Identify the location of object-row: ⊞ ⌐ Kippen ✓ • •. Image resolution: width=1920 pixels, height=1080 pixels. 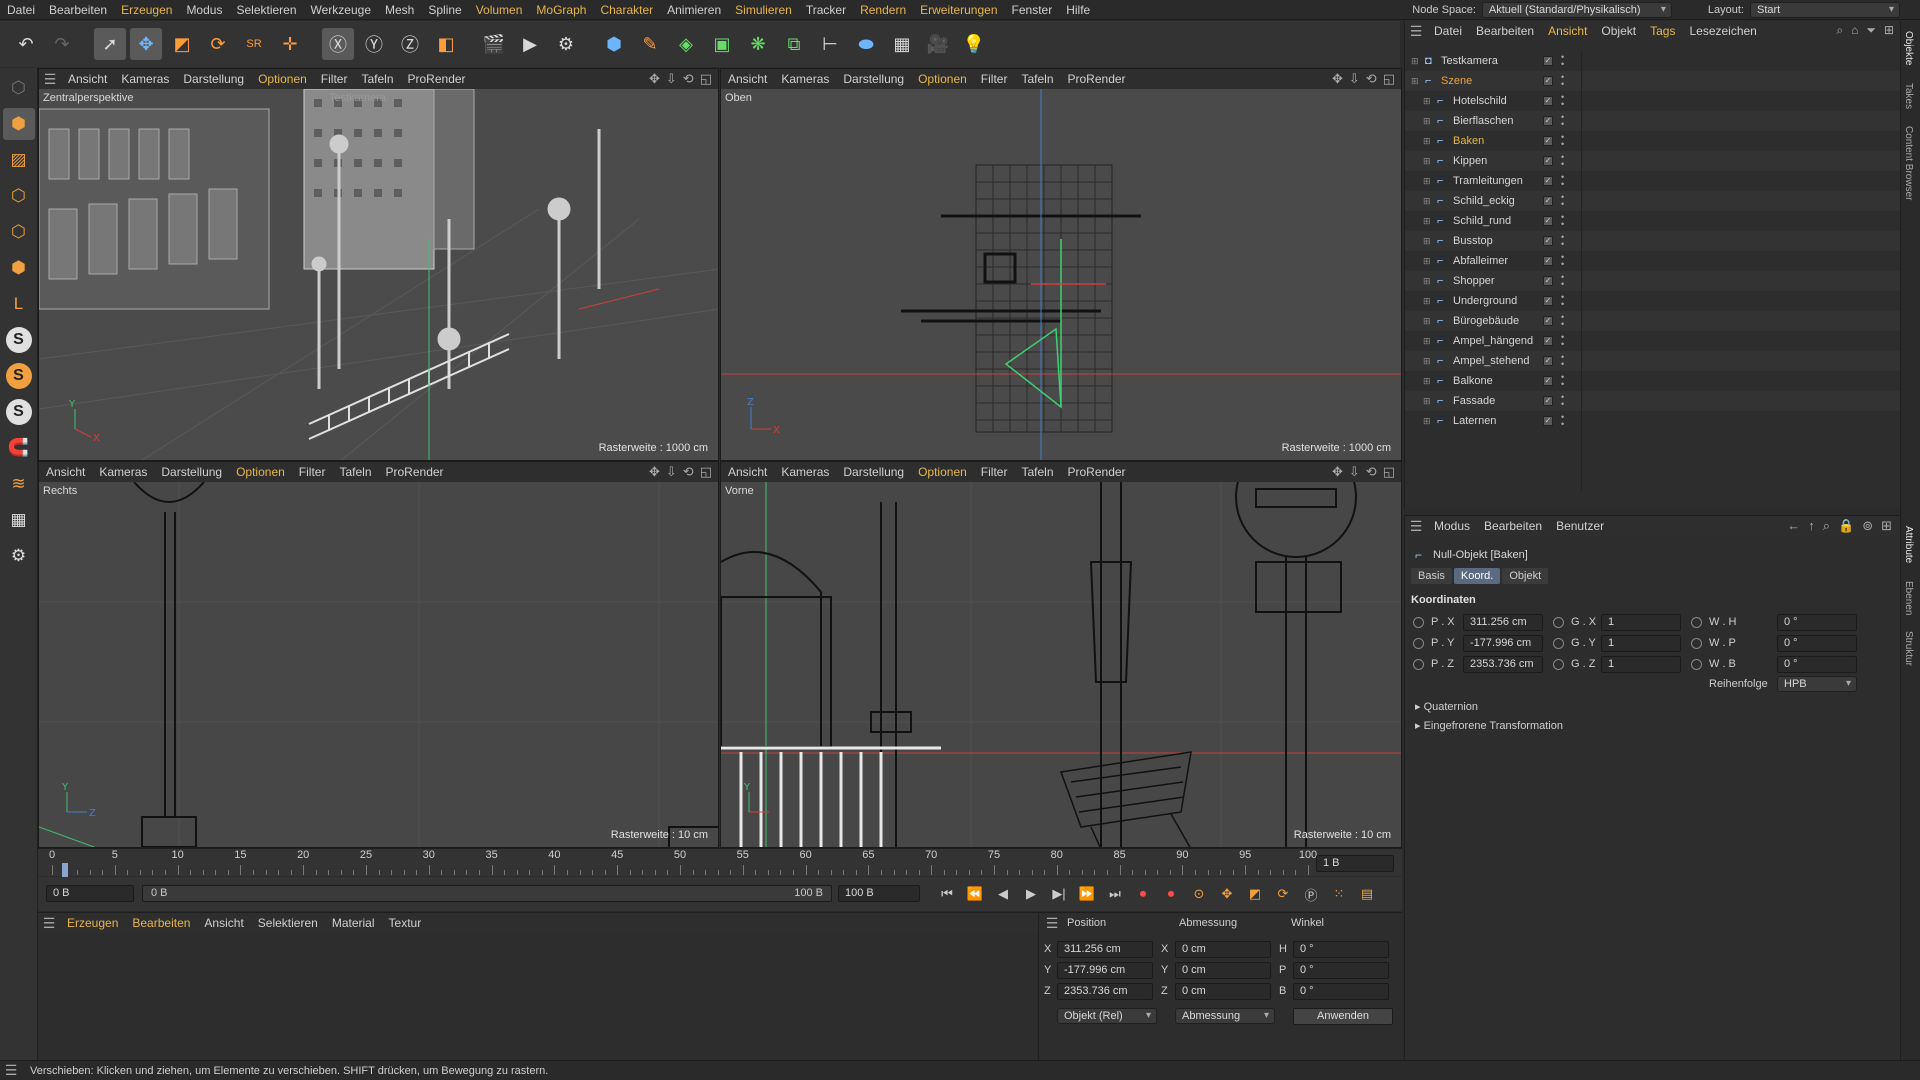
(1652, 161).